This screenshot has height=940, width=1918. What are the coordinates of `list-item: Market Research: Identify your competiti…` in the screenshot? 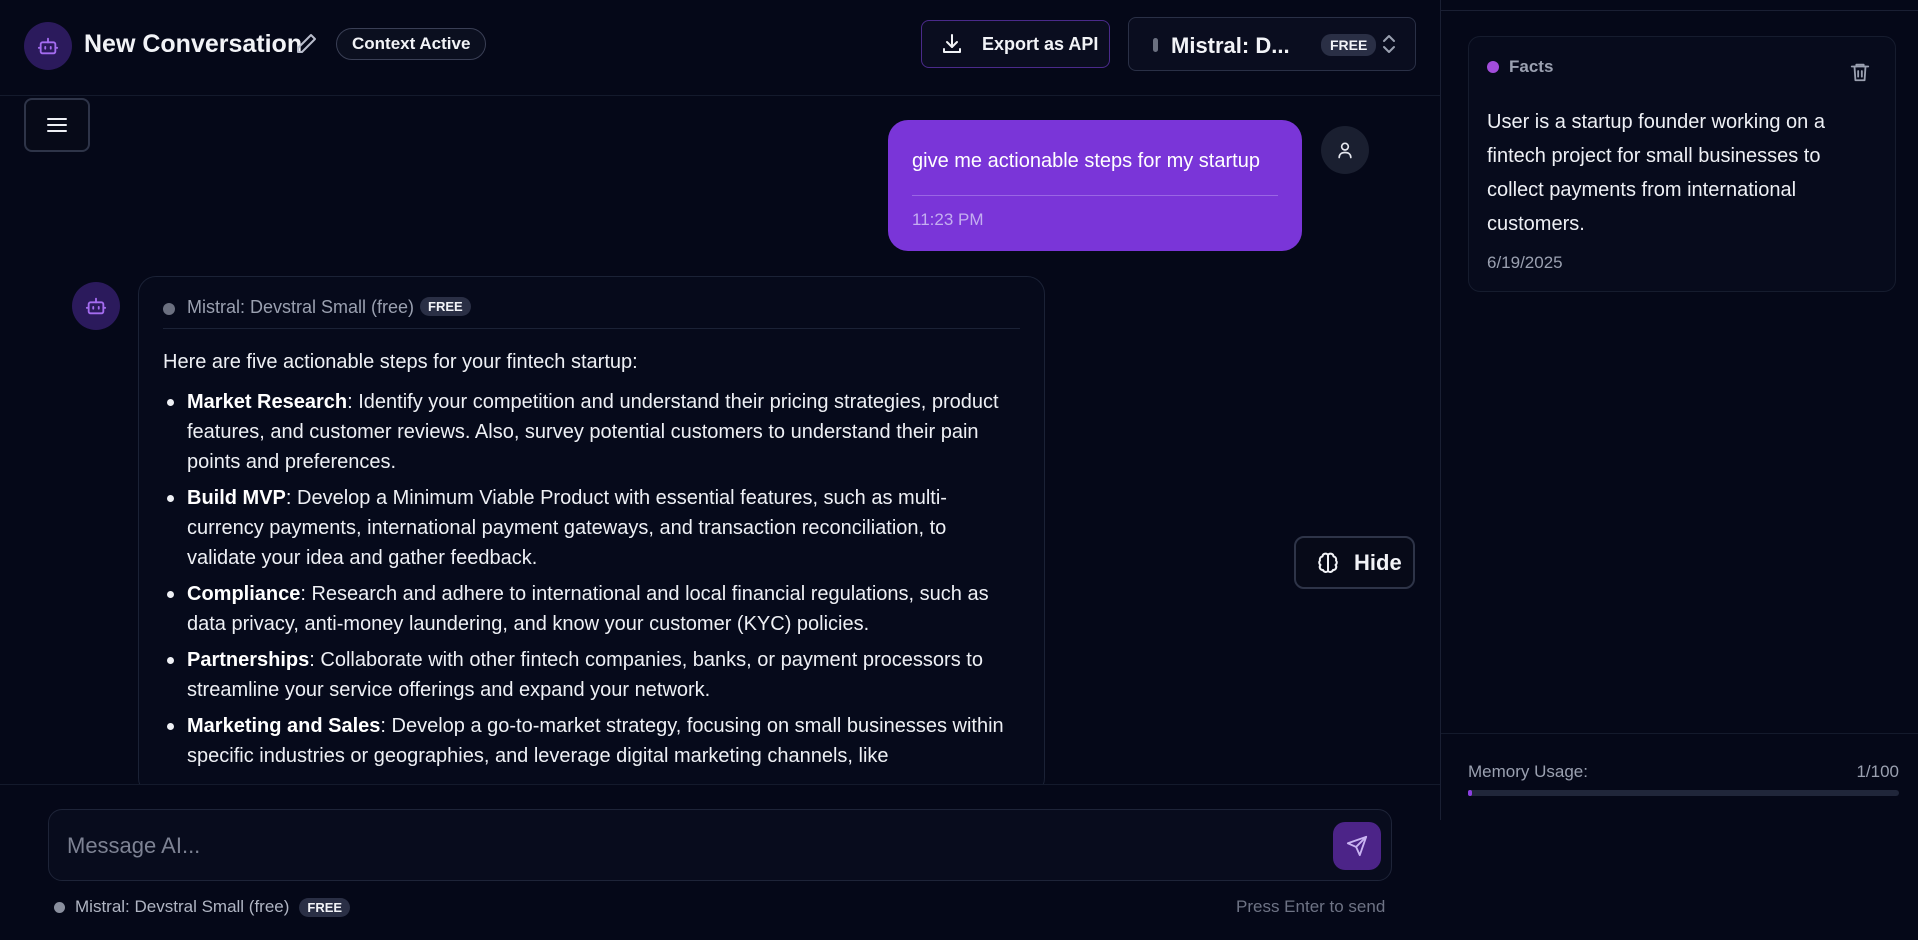 It's located at (591, 432).